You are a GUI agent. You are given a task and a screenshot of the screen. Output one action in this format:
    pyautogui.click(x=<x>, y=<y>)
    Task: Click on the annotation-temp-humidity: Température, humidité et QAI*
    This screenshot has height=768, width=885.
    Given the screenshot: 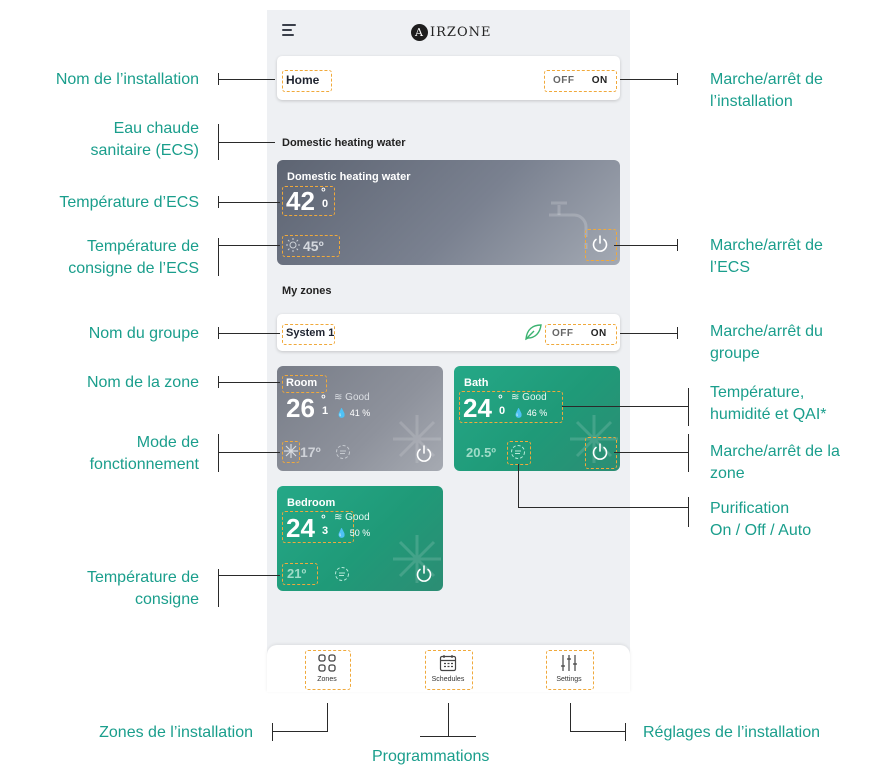 What is the action you would take?
    pyautogui.click(x=768, y=403)
    